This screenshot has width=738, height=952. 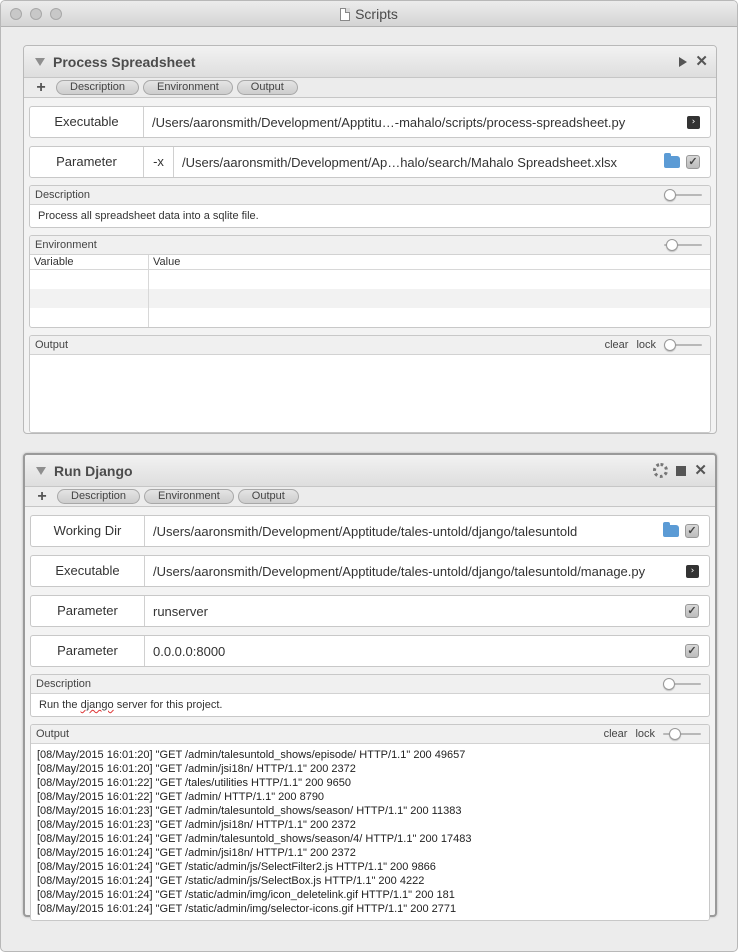 I want to click on close-window-button, so click(x=16, y=14).